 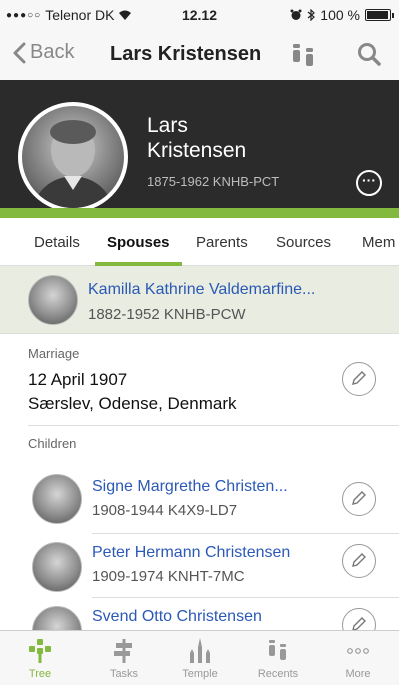 I want to click on tabbar-label: Tree, so click(x=40, y=674).